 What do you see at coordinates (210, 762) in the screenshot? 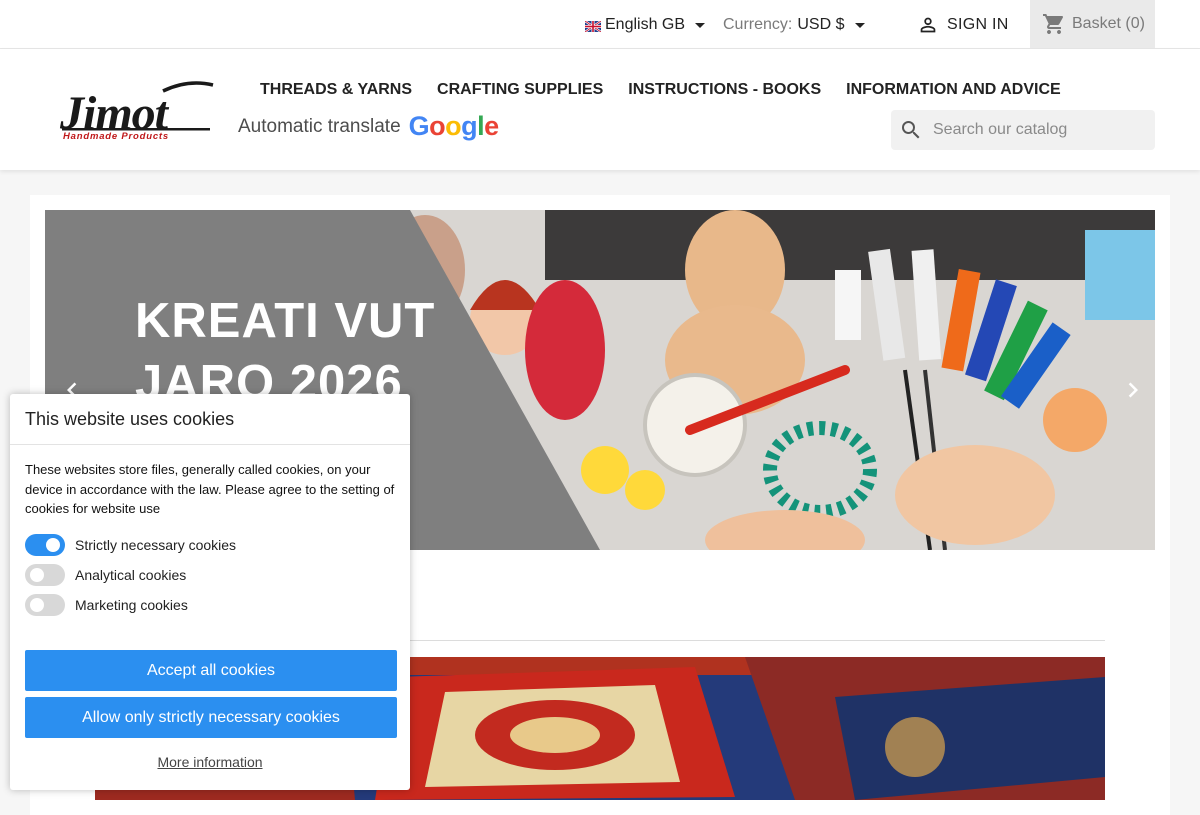
I see `more-information-link: More information` at bounding box center [210, 762].